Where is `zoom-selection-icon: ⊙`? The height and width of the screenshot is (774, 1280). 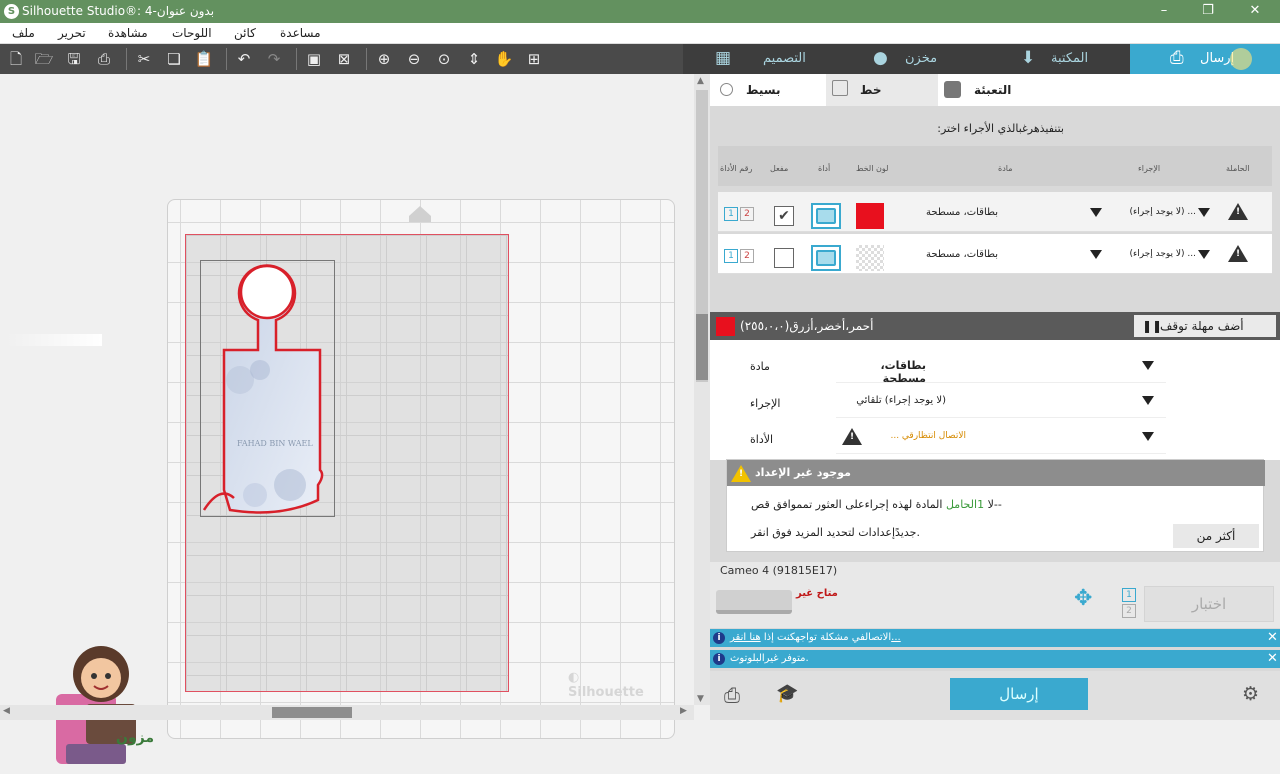 zoom-selection-icon: ⊙ is located at coordinates (444, 59).